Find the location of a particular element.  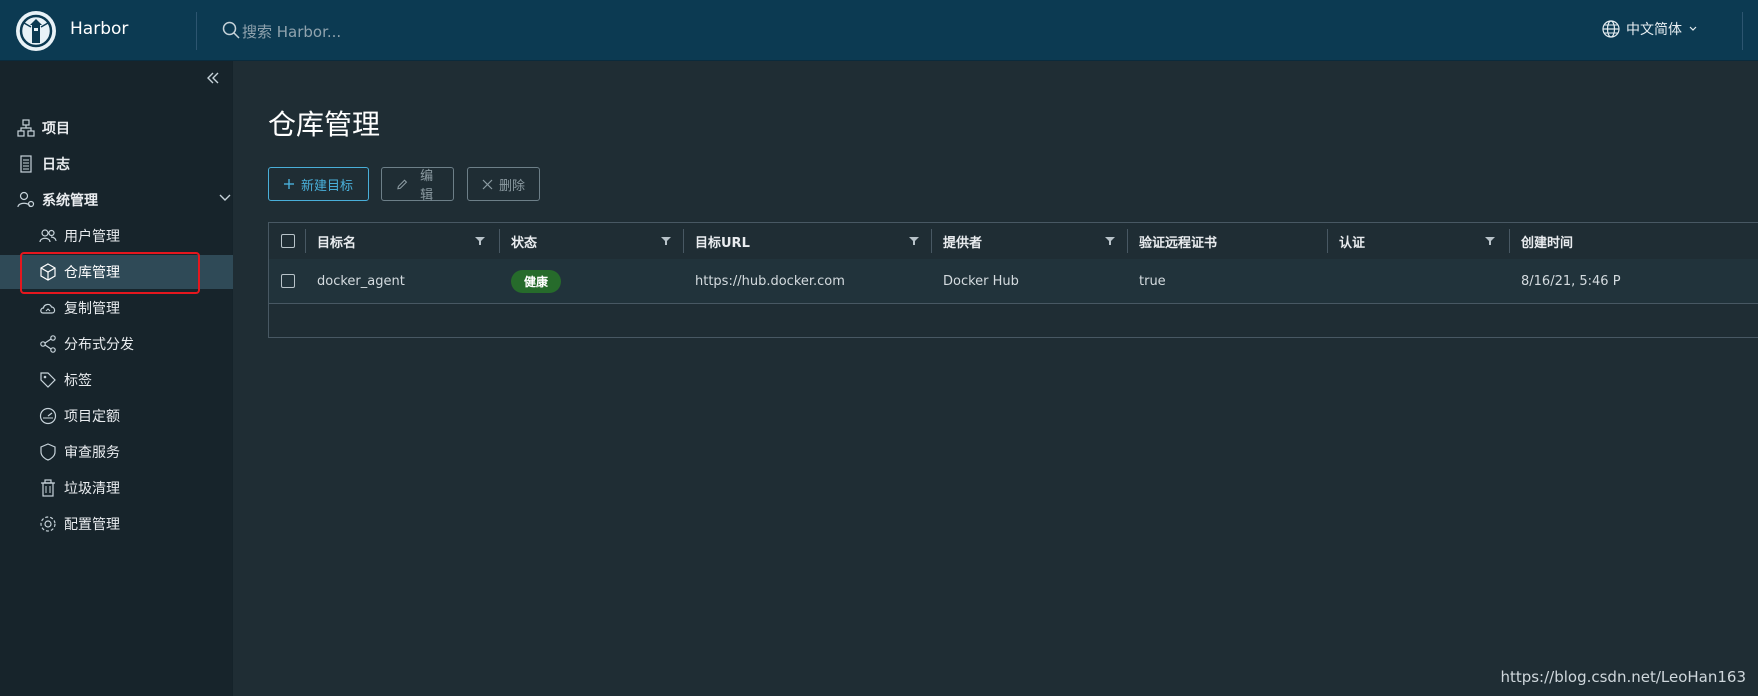

column-header-url: 目标URL is located at coordinates (722, 241).